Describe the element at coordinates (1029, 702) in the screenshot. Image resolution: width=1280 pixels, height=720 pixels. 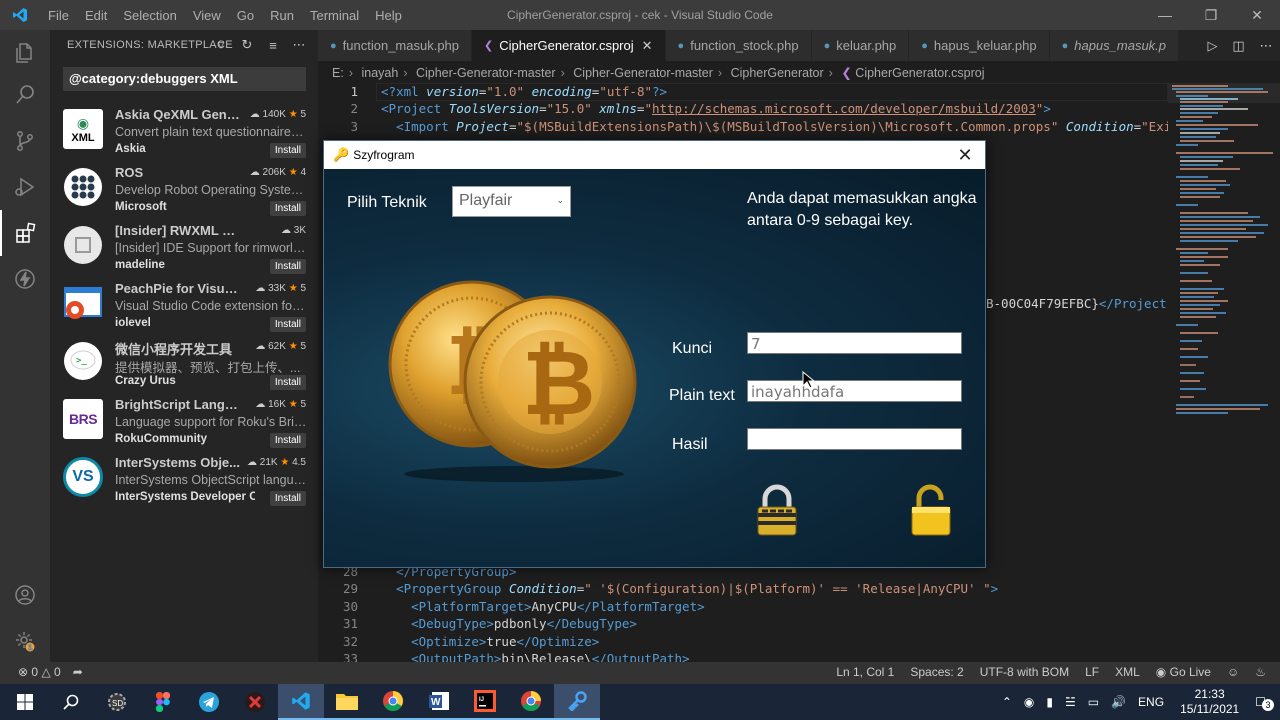
I see `webcam-icon: ◉` at that location.